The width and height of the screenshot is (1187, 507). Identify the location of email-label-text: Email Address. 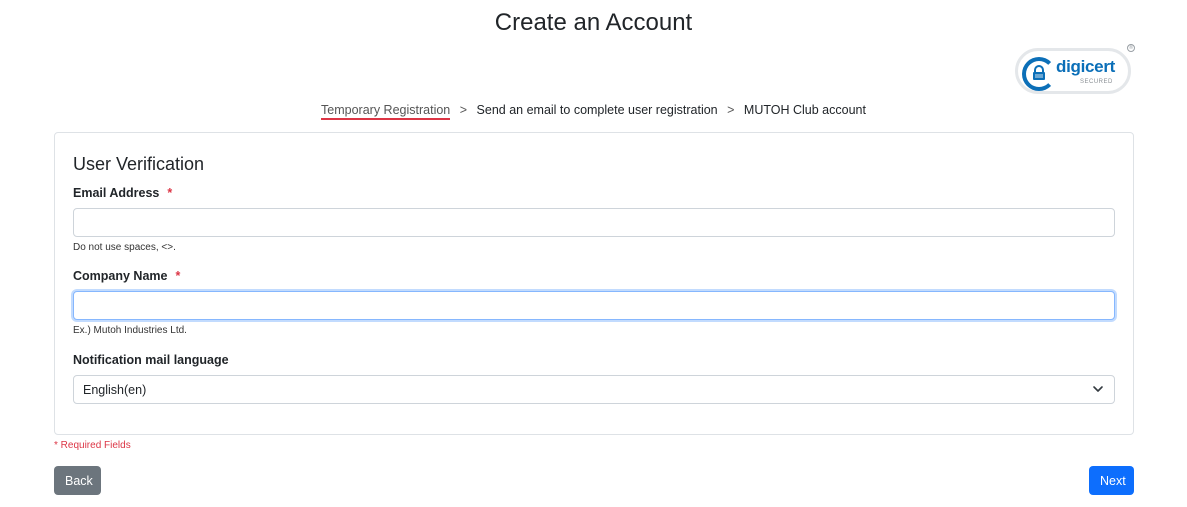
(116, 193).